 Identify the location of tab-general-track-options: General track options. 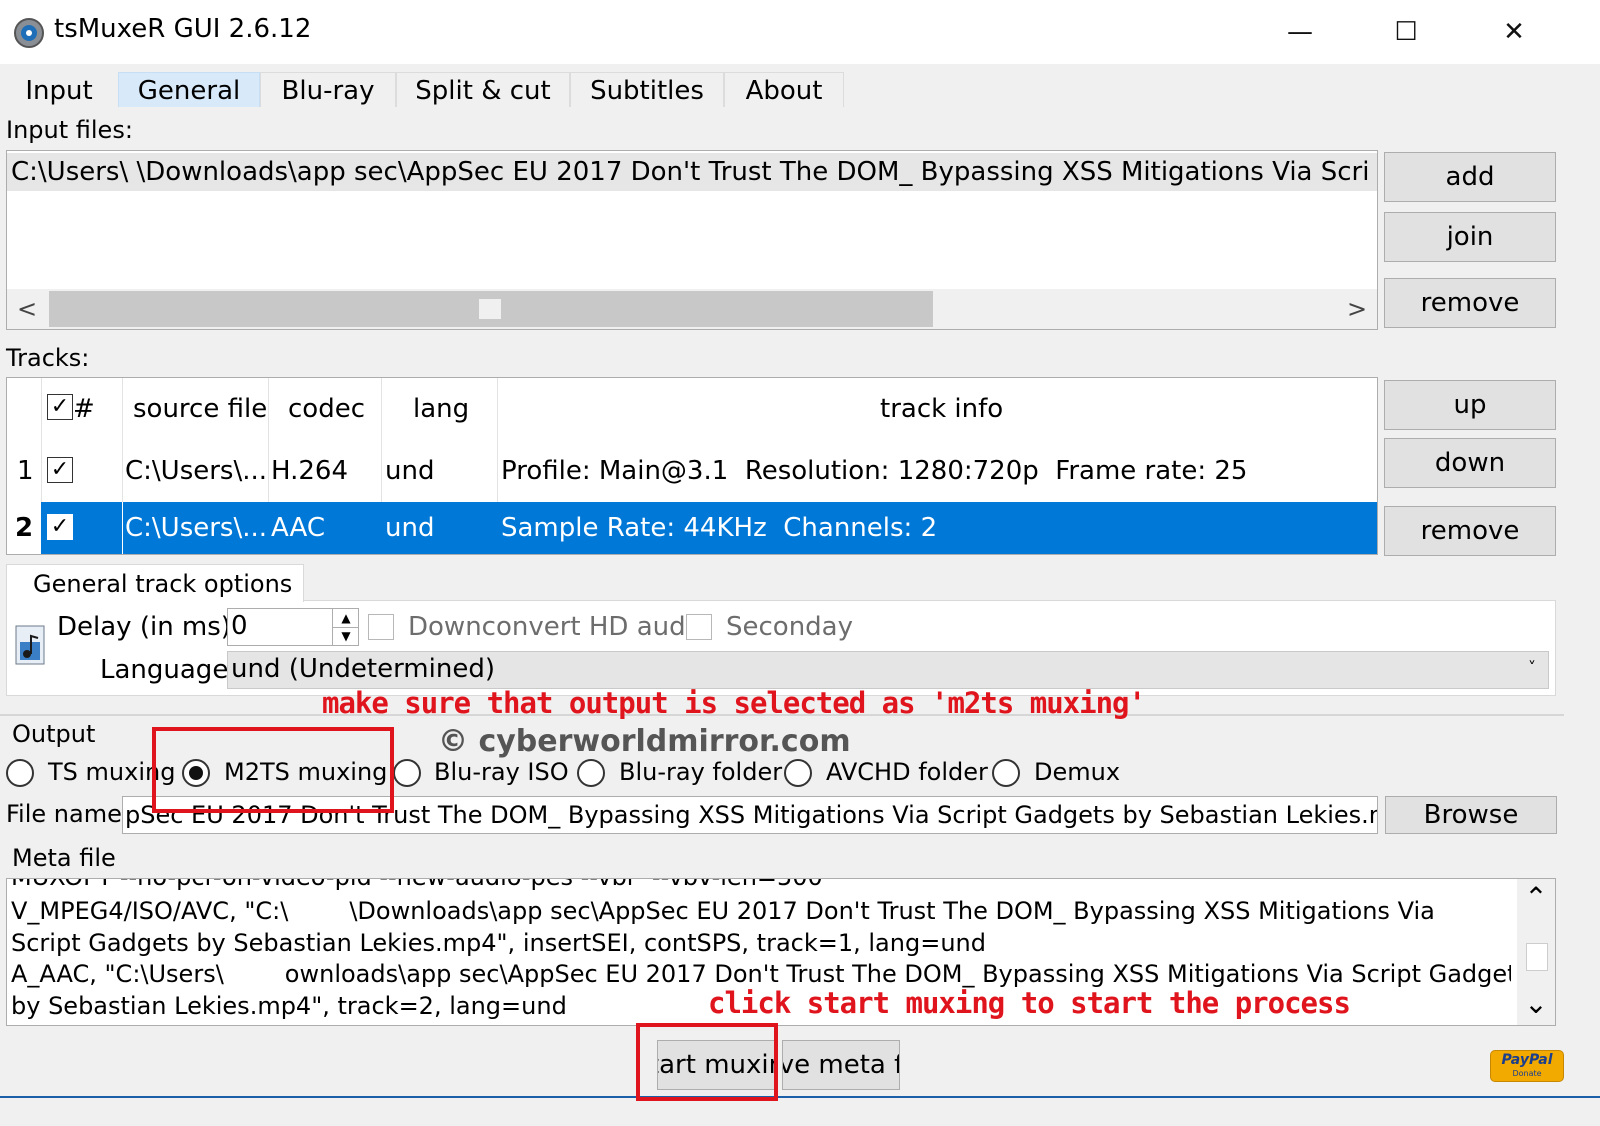
(155, 583).